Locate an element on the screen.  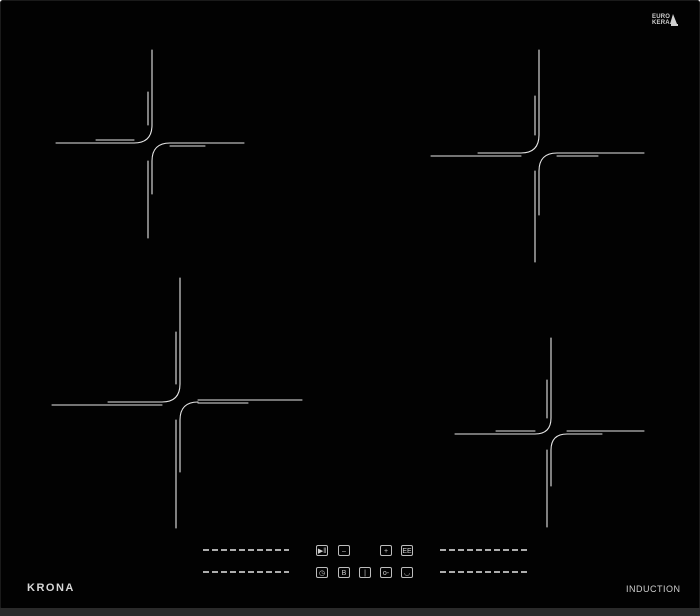
minus-key: – is located at coordinates (344, 550).